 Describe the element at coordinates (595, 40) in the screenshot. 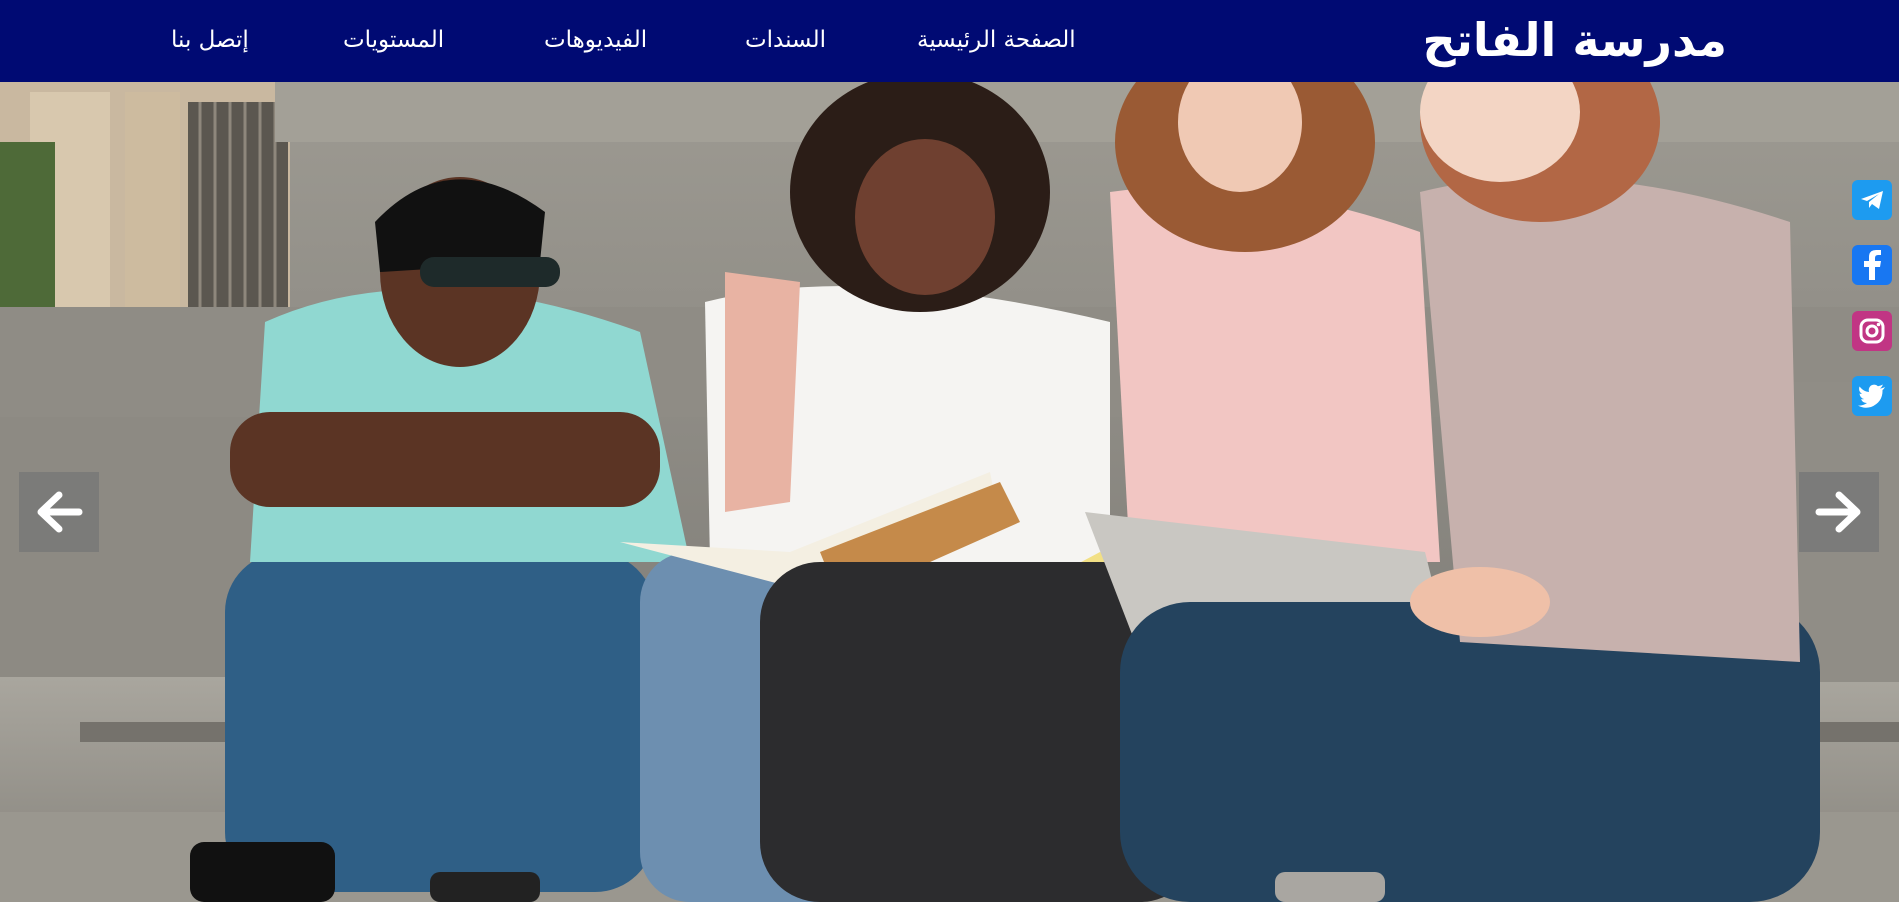

I see `nav-videos: الفيديوهات` at that location.